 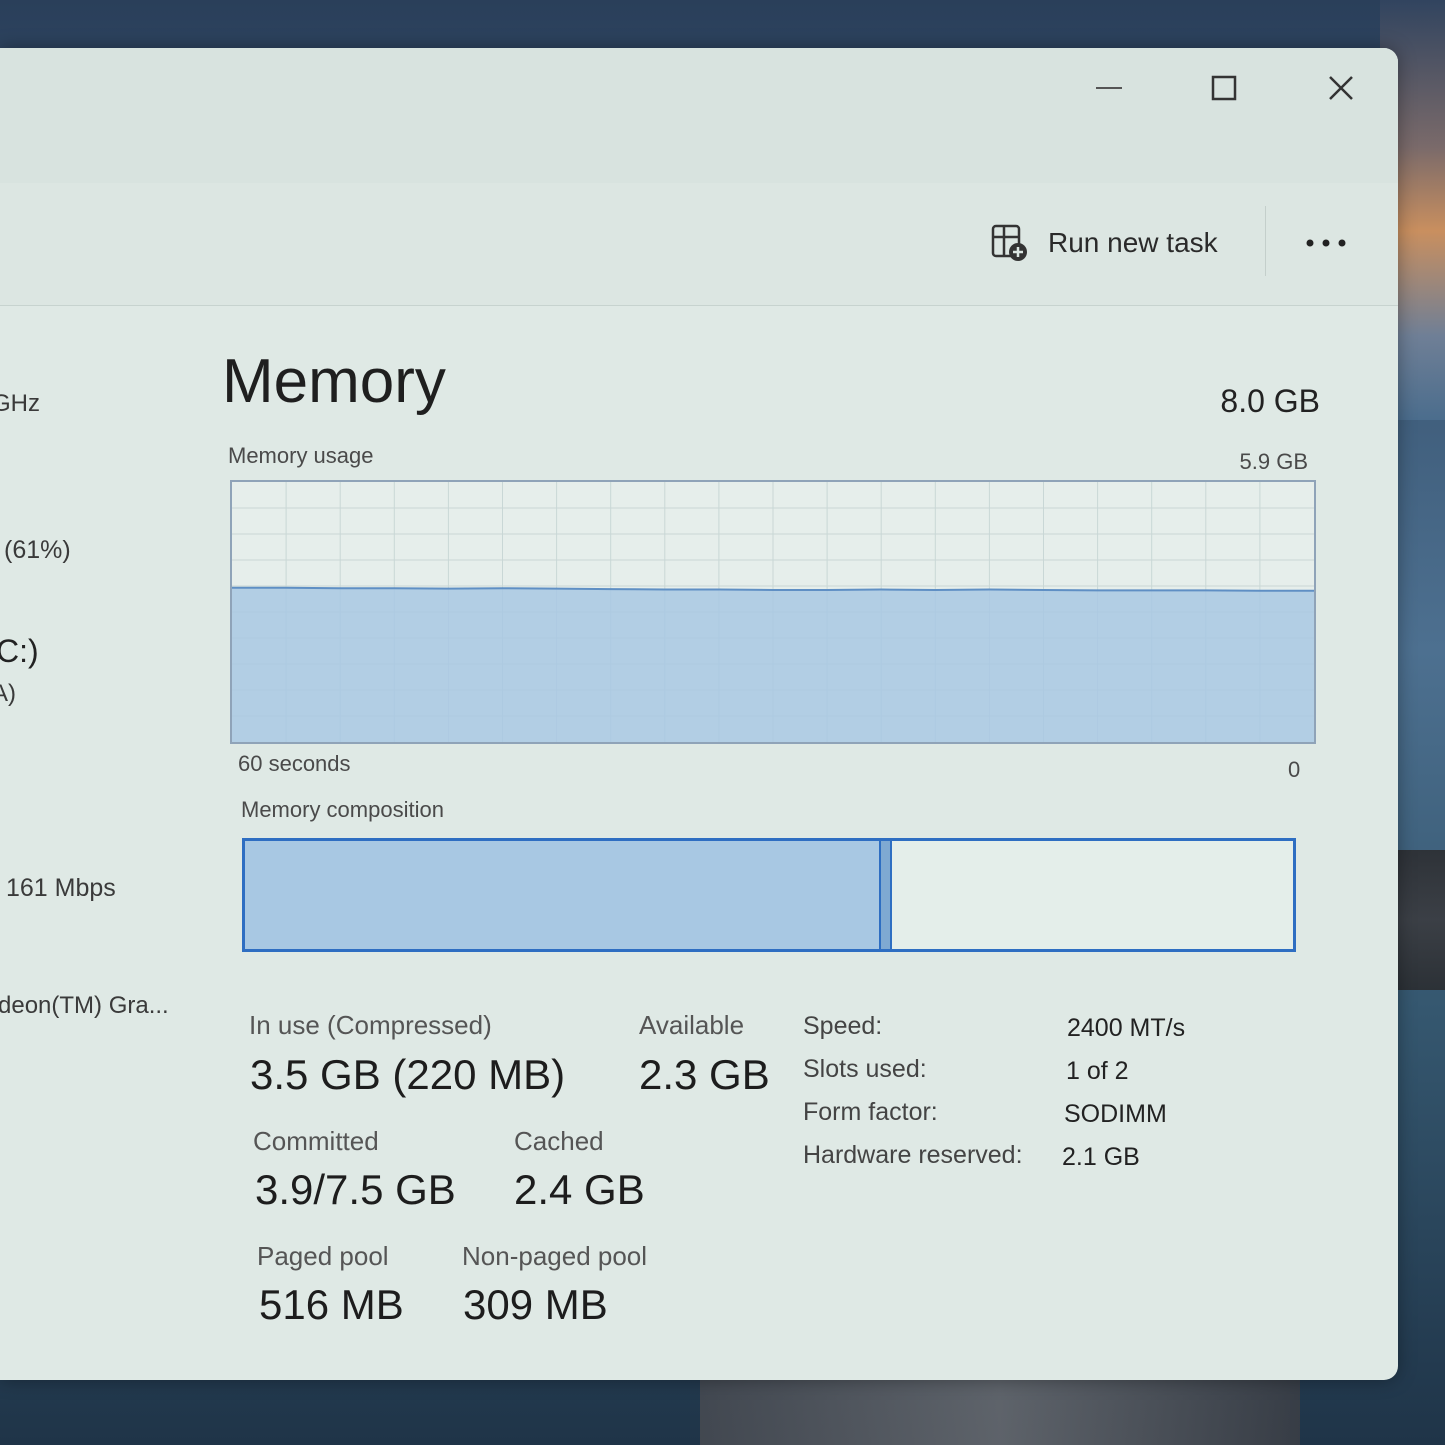 I want to click on cached-value: 2.4 GB, so click(x=579, y=1189).